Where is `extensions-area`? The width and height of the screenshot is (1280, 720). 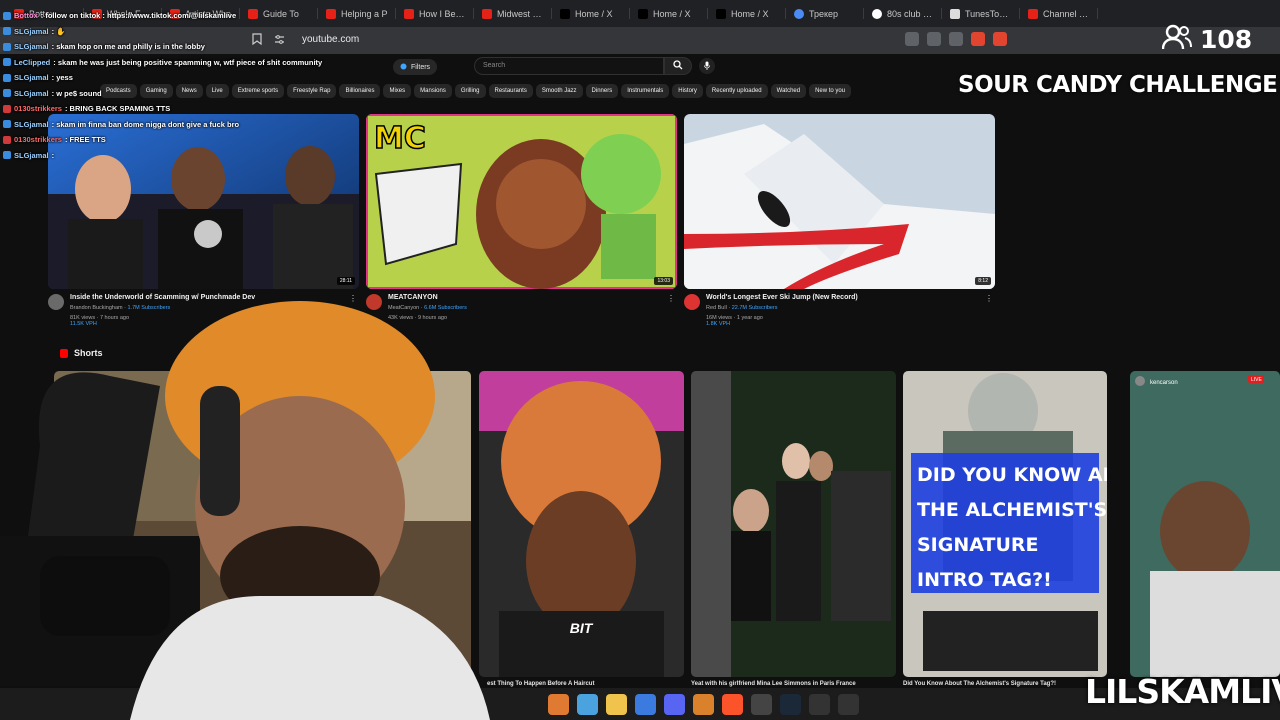 extensions-area is located at coordinates (956, 39).